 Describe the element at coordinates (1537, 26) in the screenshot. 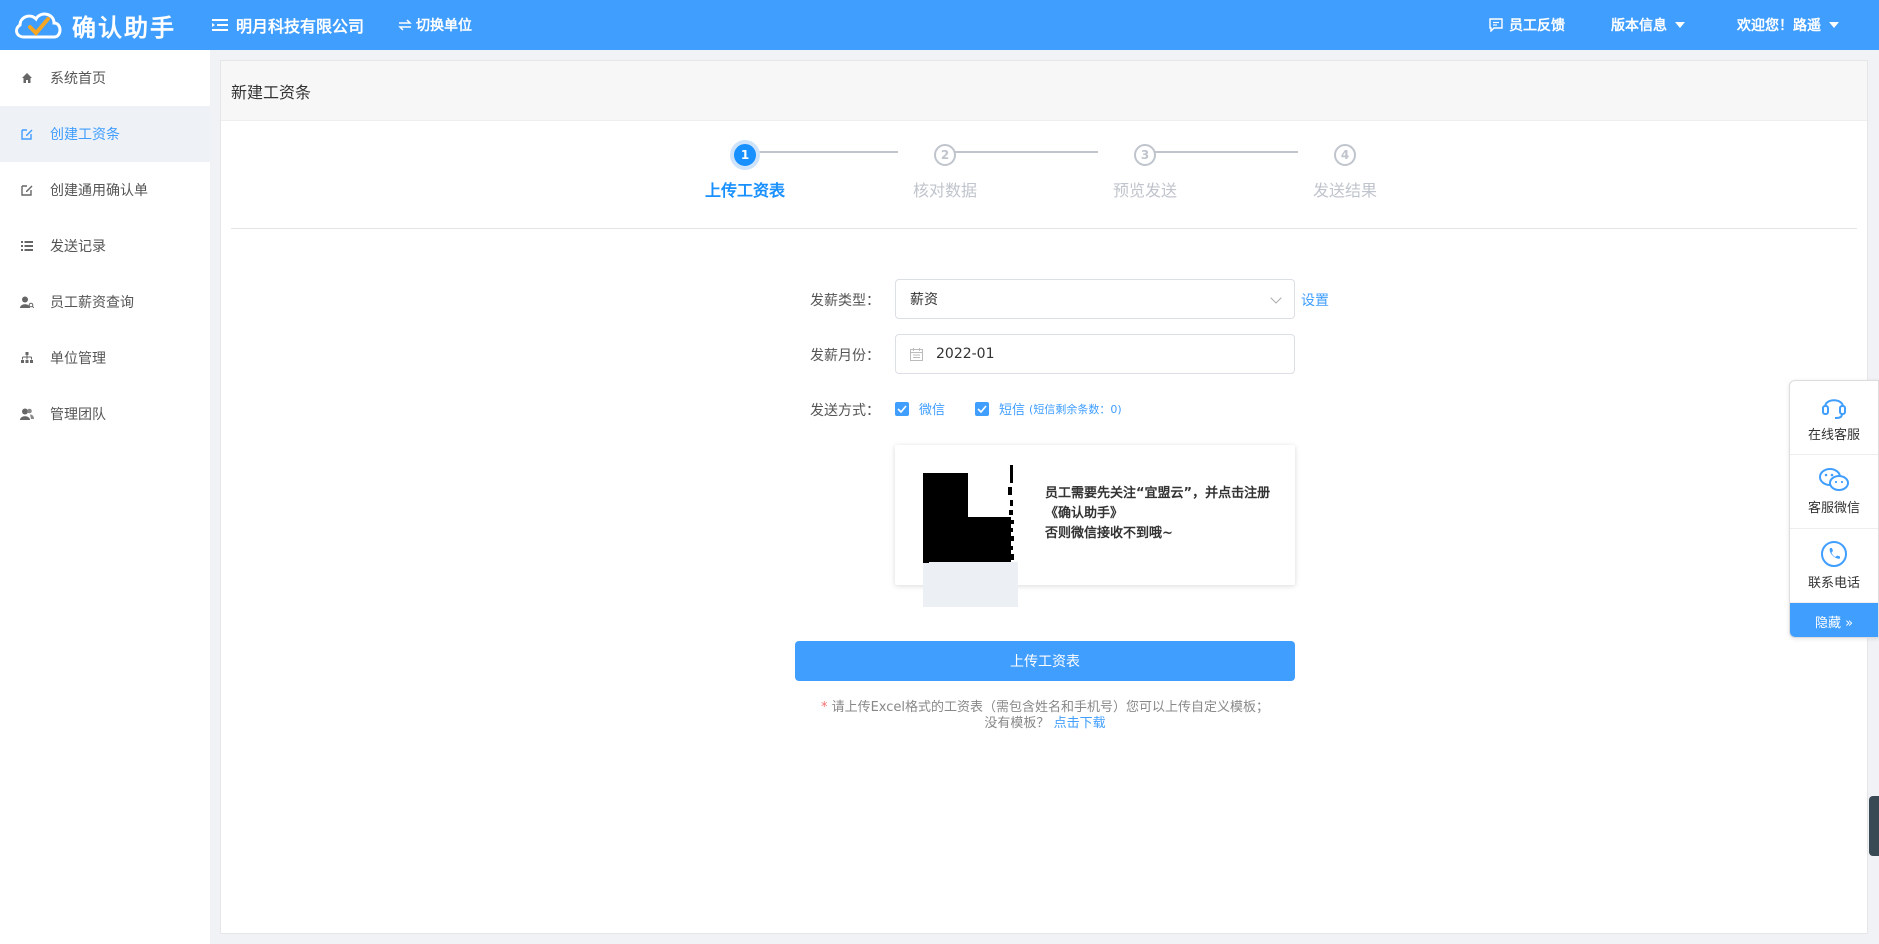

I see `feedback-label: 员工反馈` at that location.